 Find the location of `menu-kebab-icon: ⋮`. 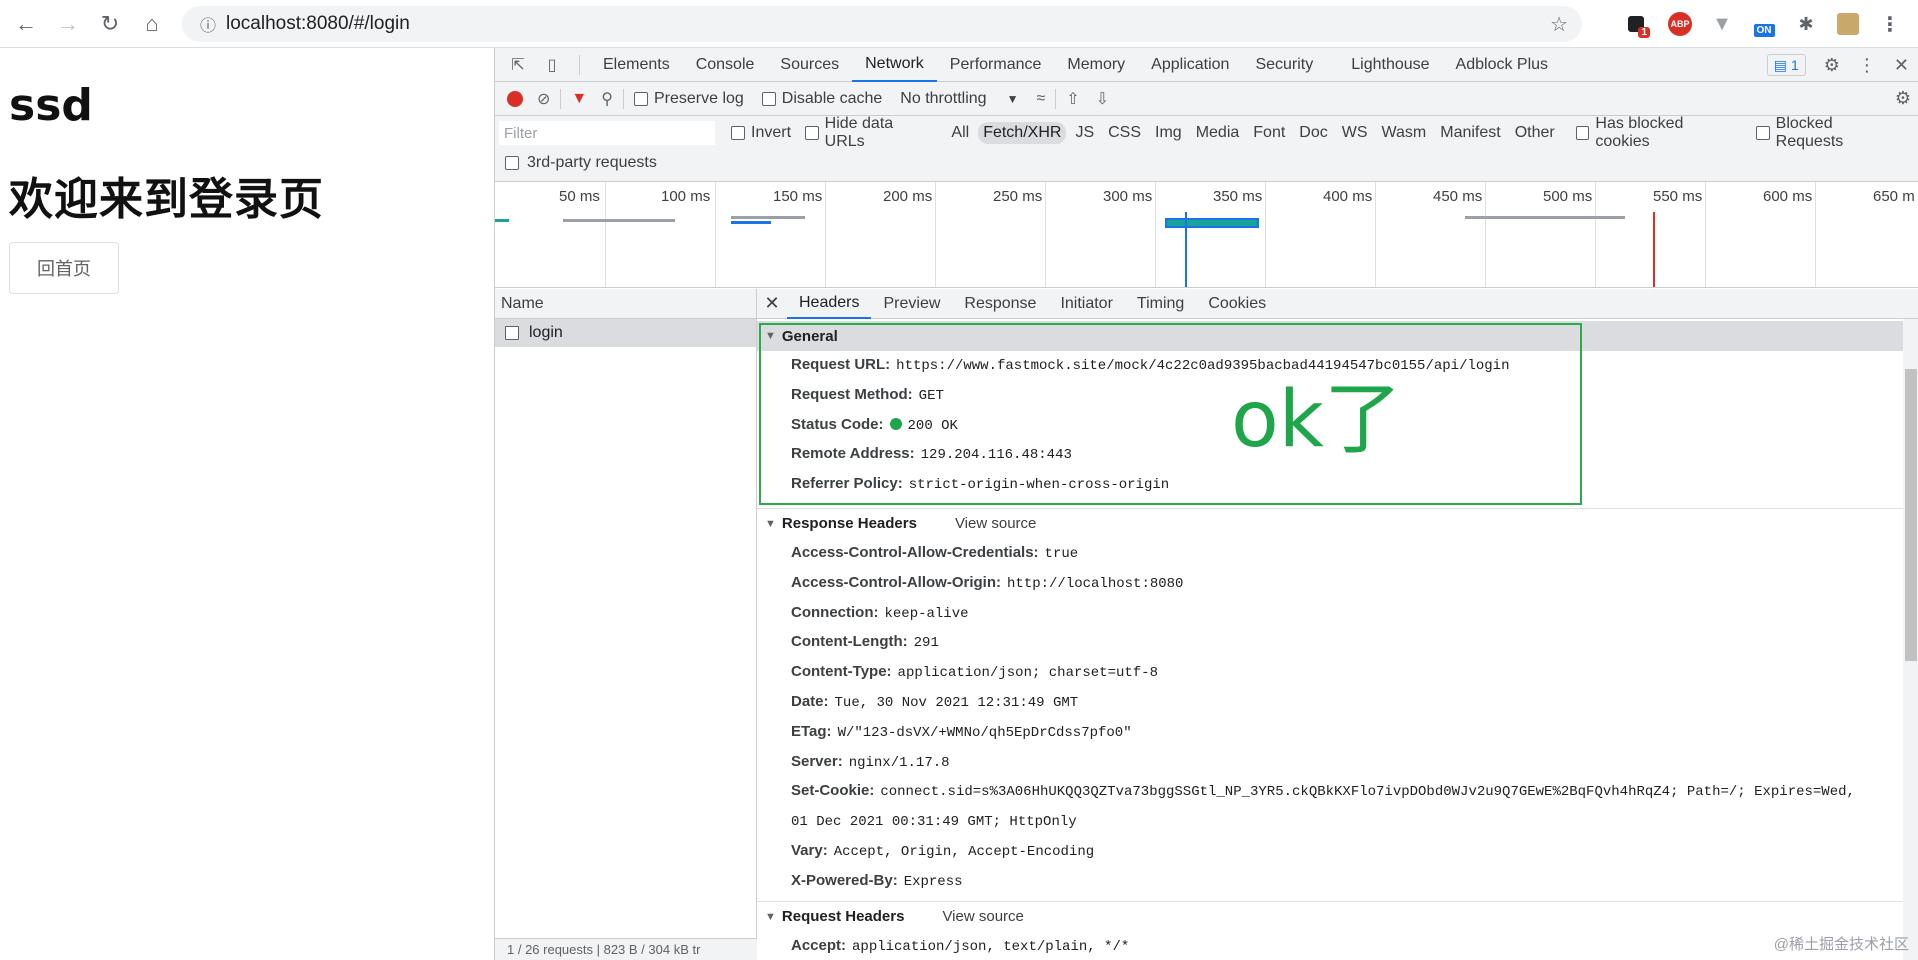

menu-kebab-icon: ⋮ is located at coordinates (1890, 24).